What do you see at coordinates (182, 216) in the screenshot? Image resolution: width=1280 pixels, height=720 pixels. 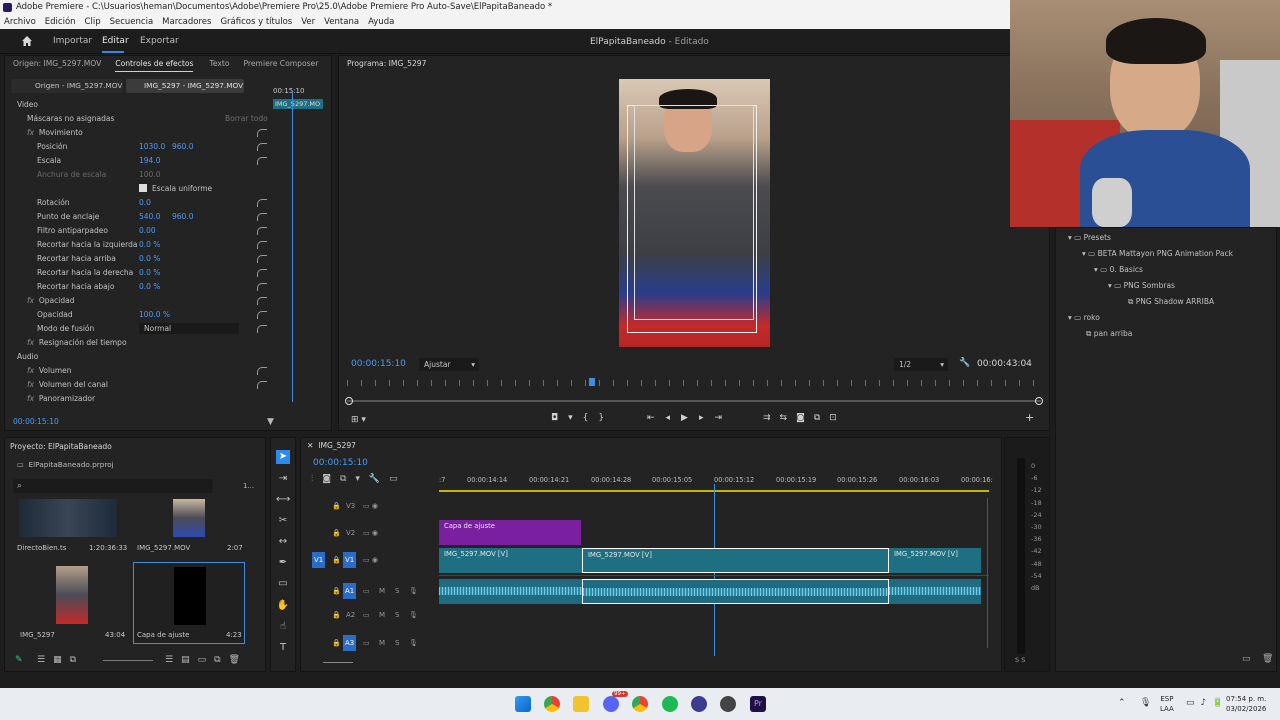 I see `anchor-y: 960.0` at bounding box center [182, 216].